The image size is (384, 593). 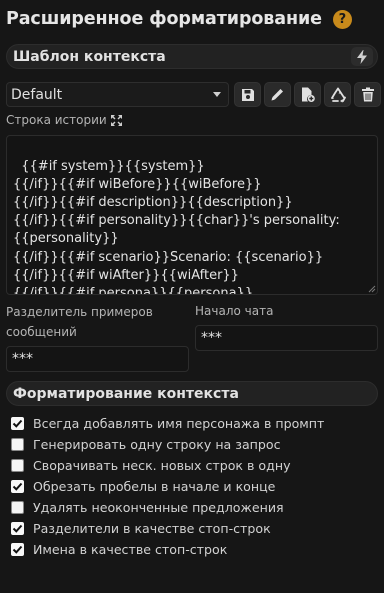 What do you see at coordinates (157, 444) in the screenshot?
I see `option-label: Генерировать одну строку на запрос` at bounding box center [157, 444].